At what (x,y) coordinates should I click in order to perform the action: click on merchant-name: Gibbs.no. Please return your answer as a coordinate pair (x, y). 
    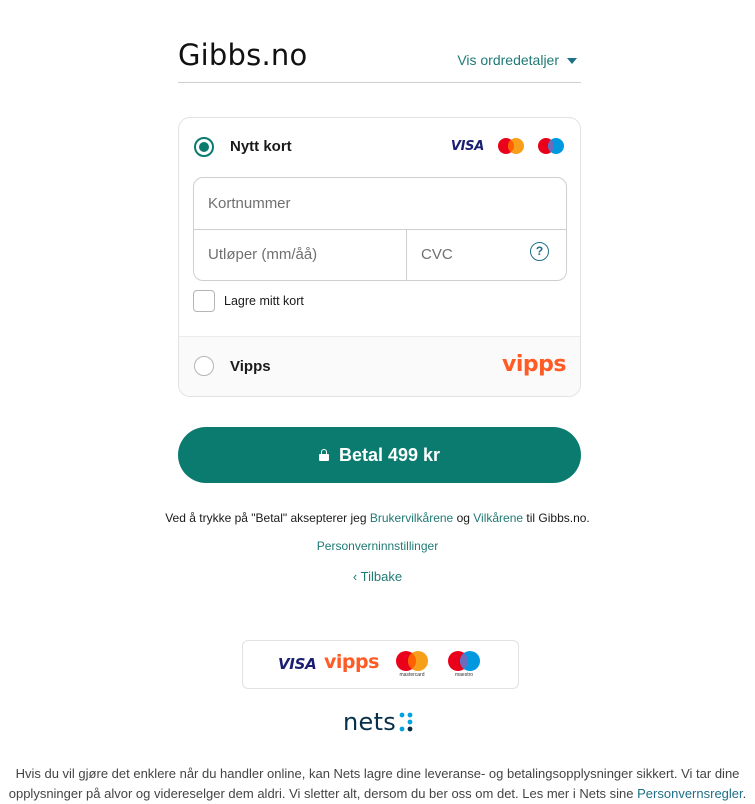
    Looking at the image, I should click on (243, 55).